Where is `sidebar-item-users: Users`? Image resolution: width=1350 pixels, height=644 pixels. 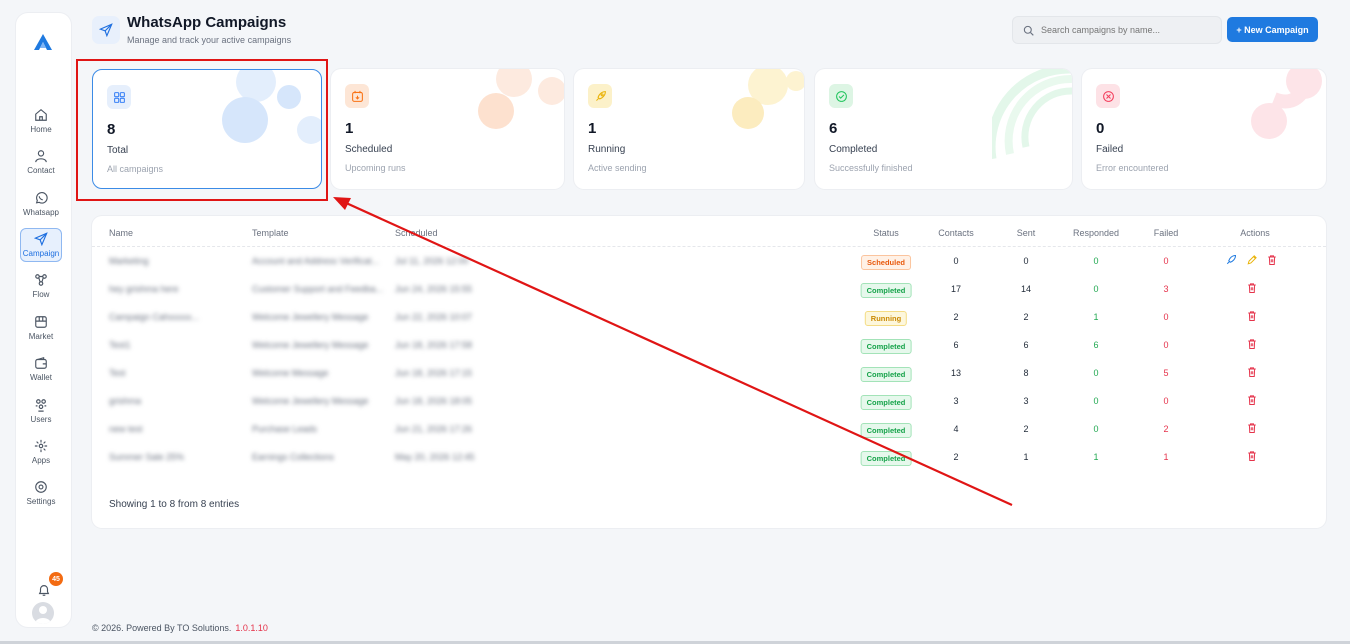
sidebar-item-users: Users is located at coordinates (41, 411).